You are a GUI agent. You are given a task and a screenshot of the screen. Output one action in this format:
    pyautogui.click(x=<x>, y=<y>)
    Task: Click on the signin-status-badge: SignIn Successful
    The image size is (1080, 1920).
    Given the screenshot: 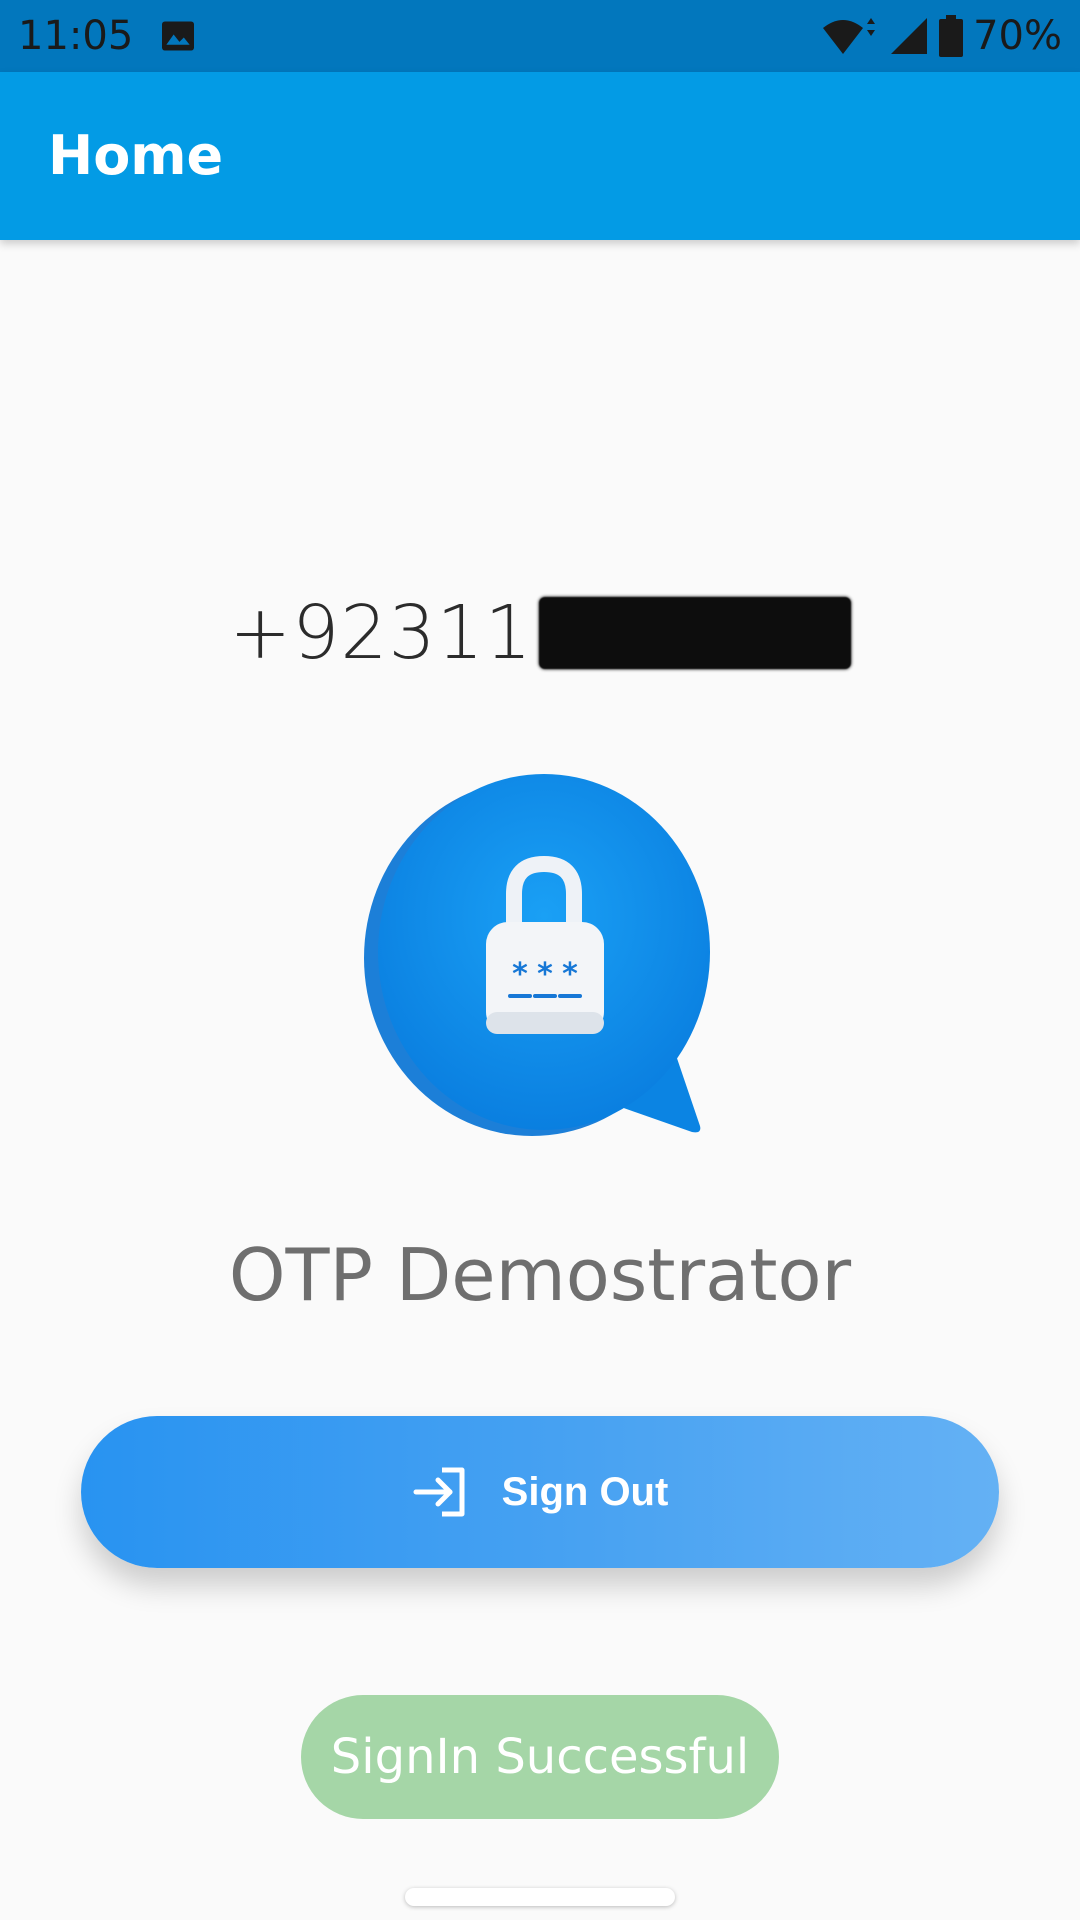 What is the action you would take?
    pyautogui.click(x=540, y=1757)
    